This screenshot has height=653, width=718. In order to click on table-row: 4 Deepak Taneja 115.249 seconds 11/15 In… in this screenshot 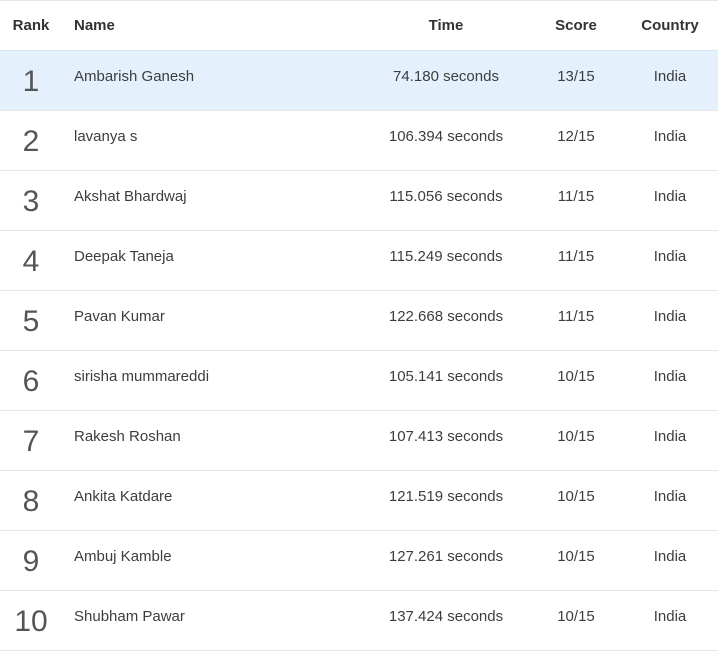, I will do `click(359, 260)`.